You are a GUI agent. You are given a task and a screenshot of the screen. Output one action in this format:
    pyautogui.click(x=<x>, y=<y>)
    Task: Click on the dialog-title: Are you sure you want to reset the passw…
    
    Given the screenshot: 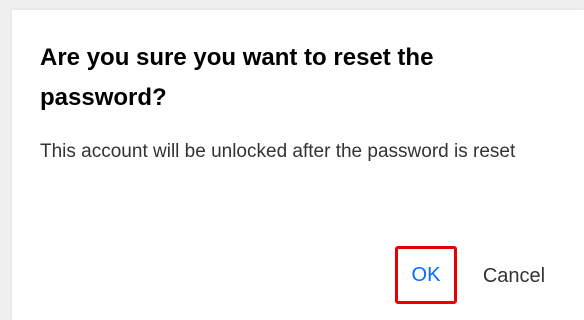 What is the action you would take?
    pyautogui.click(x=237, y=77)
    